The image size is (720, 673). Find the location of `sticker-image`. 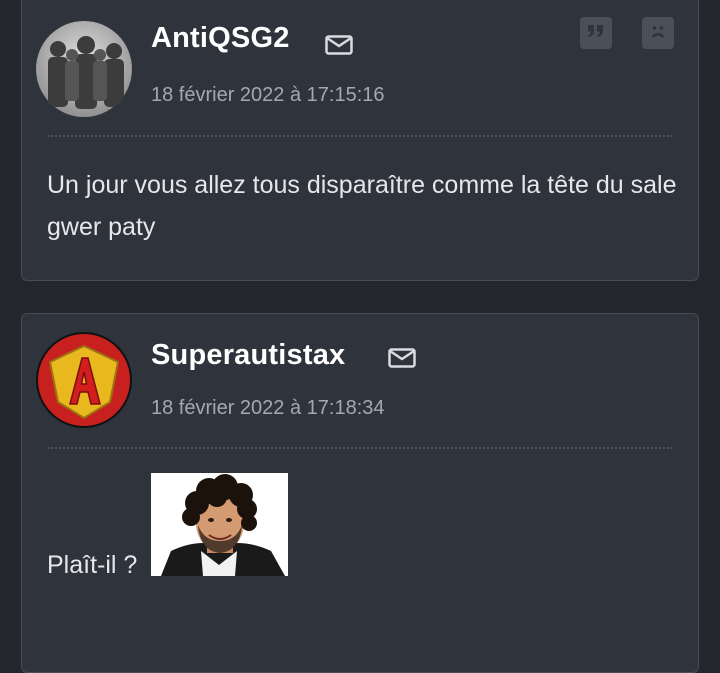

sticker-image is located at coordinates (219, 524).